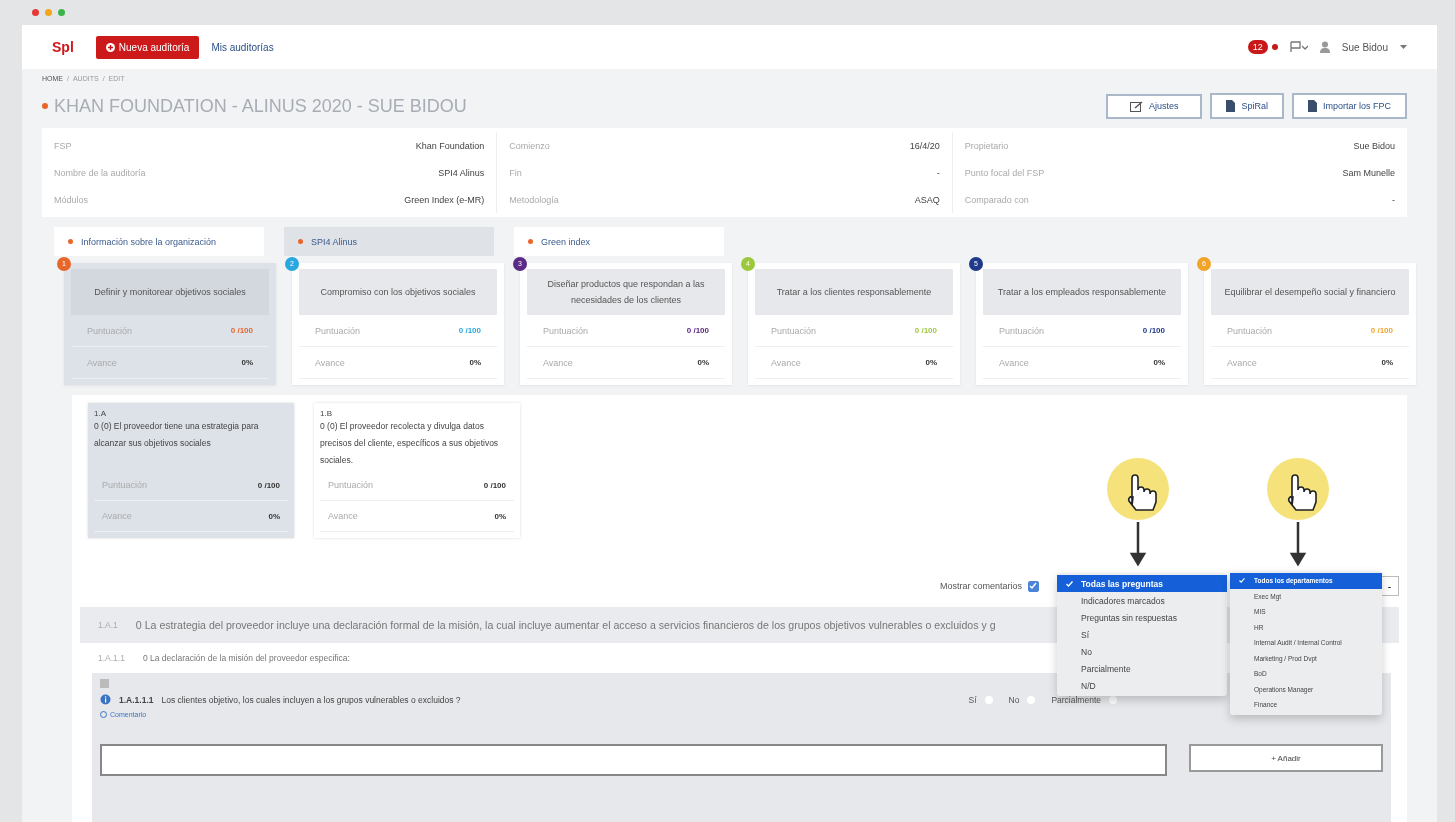 The height and width of the screenshot is (822, 1455). Describe the element at coordinates (1076, 699) in the screenshot. I see `radio-label: Parcialmente` at that location.